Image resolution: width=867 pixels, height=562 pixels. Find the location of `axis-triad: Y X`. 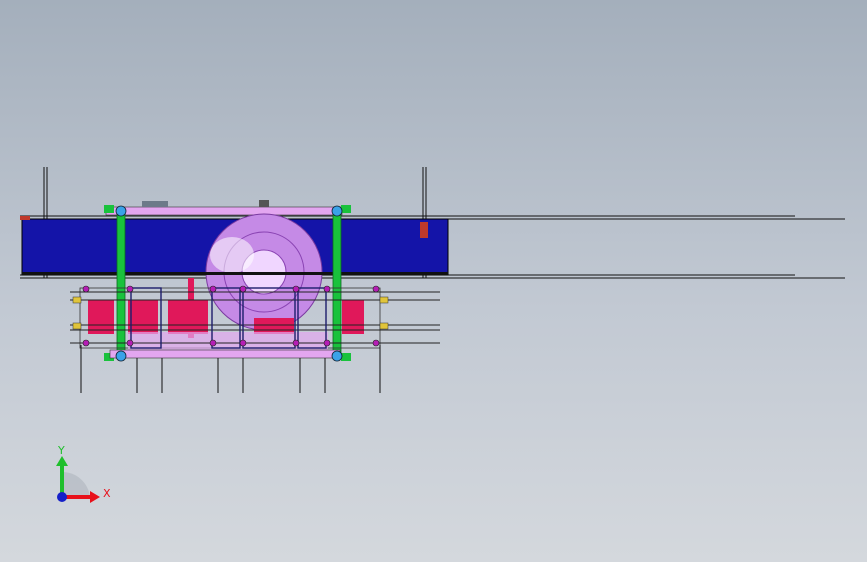

axis-triad: Y X is located at coordinates (83, 473).